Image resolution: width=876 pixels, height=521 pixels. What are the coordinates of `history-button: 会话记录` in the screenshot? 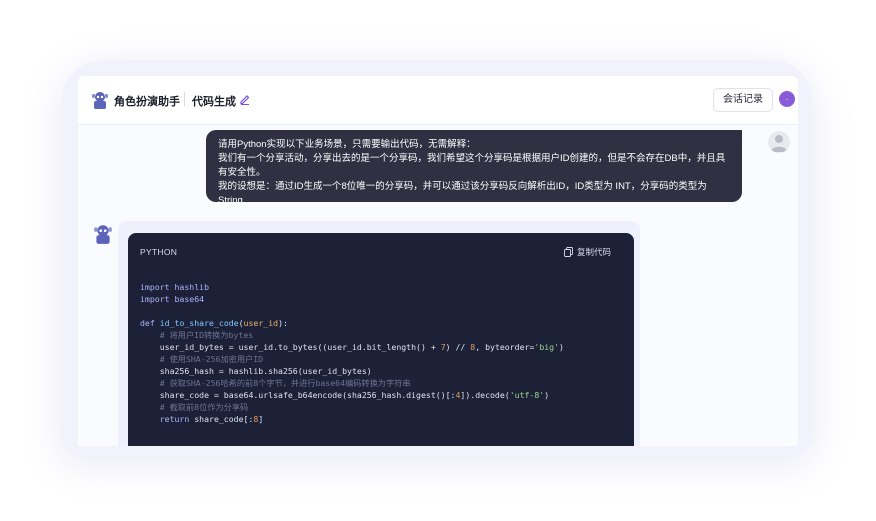 It's located at (743, 100).